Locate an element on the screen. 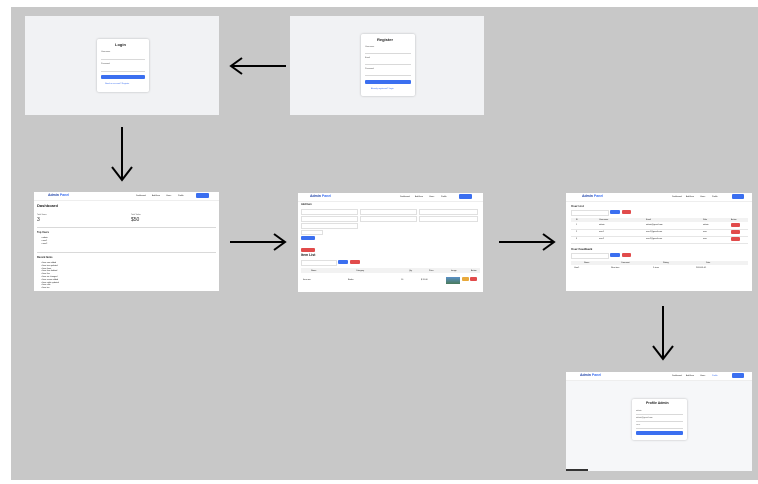  item-table-header: Name Category Qty Price Image Action is located at coordinates (390, 270).